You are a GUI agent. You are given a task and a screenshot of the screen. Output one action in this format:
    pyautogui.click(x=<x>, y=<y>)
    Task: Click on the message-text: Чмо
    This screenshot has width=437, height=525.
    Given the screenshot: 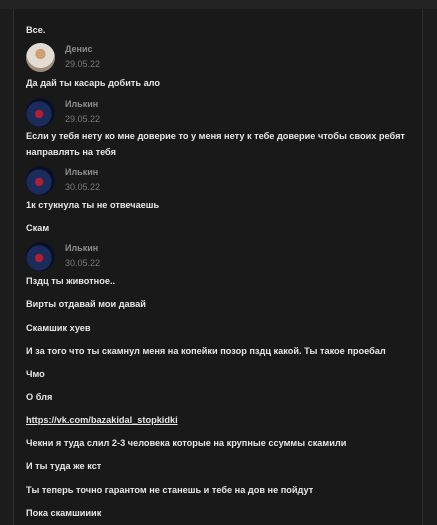 What is the action you would take?
    pyautogui.click(x=35, y=374)
    